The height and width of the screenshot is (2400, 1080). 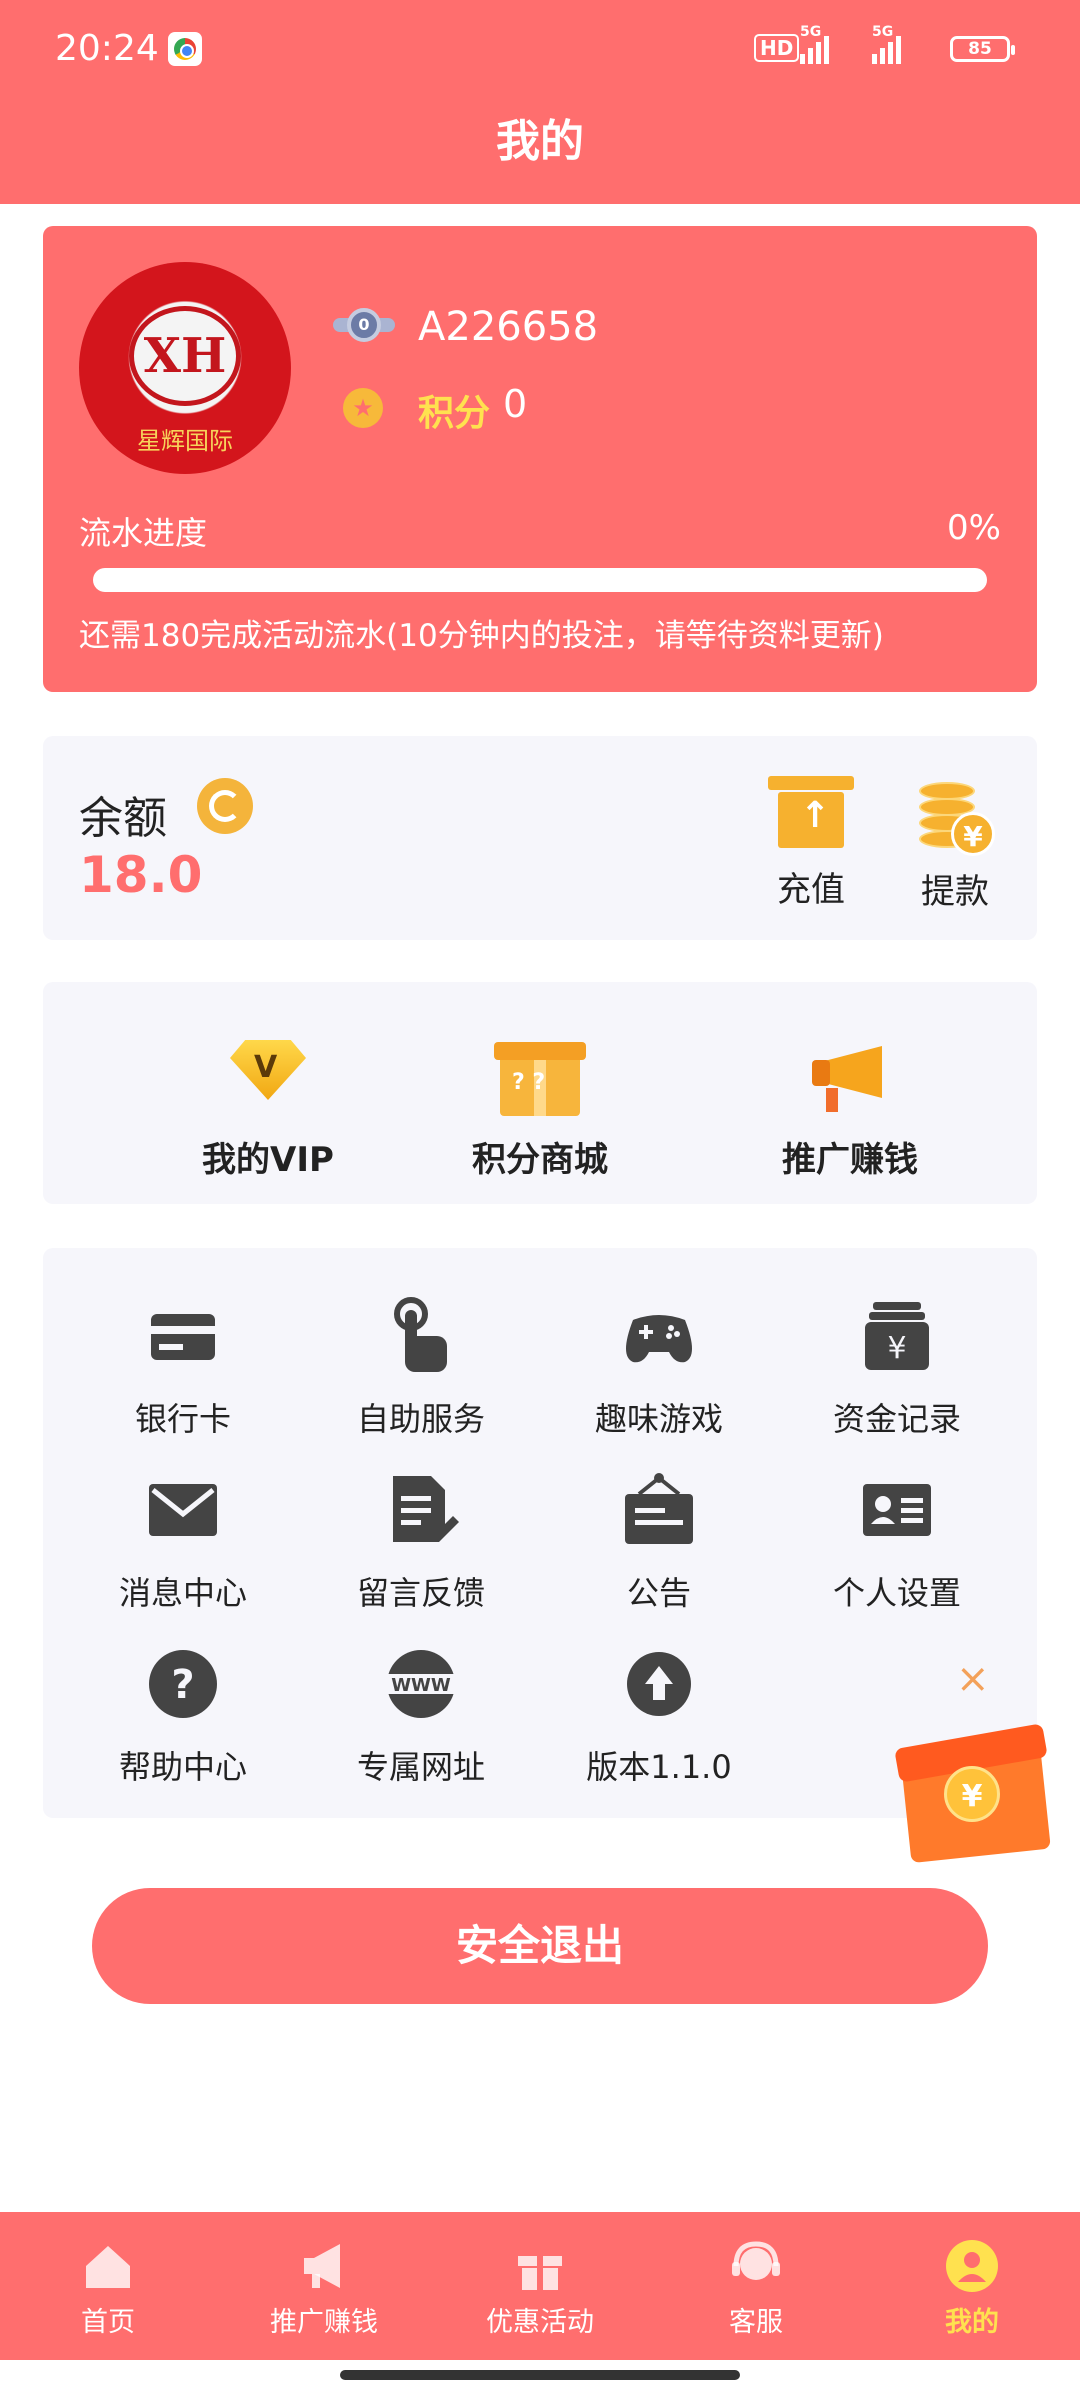 What do you see at coordinates (540, 580) in the screenshot?
I see `flow-progress-bar` at bounding box center [540, 580].